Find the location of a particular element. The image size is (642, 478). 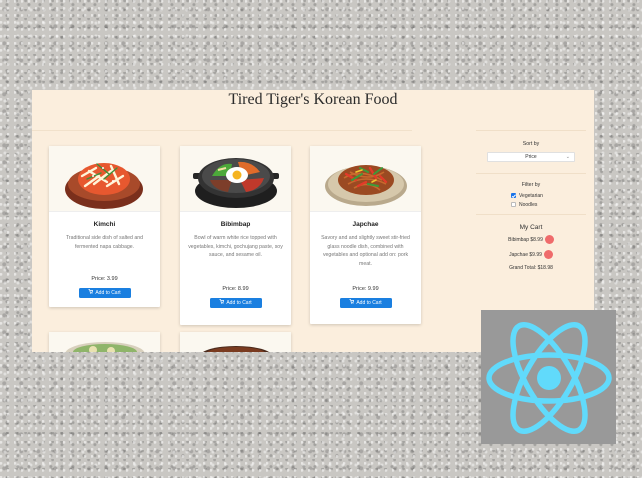

page-title: Tired Tiger's Korean Food is located at coordinates (313, 99).